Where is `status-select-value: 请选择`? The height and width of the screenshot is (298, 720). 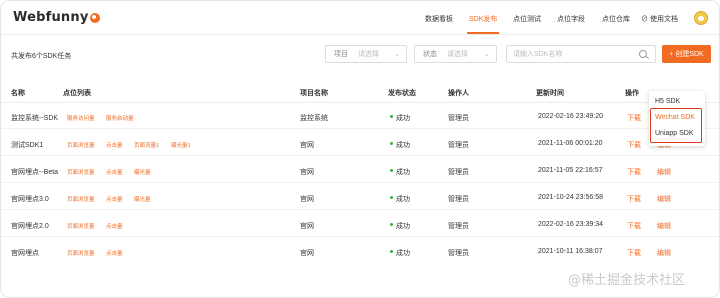 status-select-value: 请选择 is located at coordinates (457, 54).